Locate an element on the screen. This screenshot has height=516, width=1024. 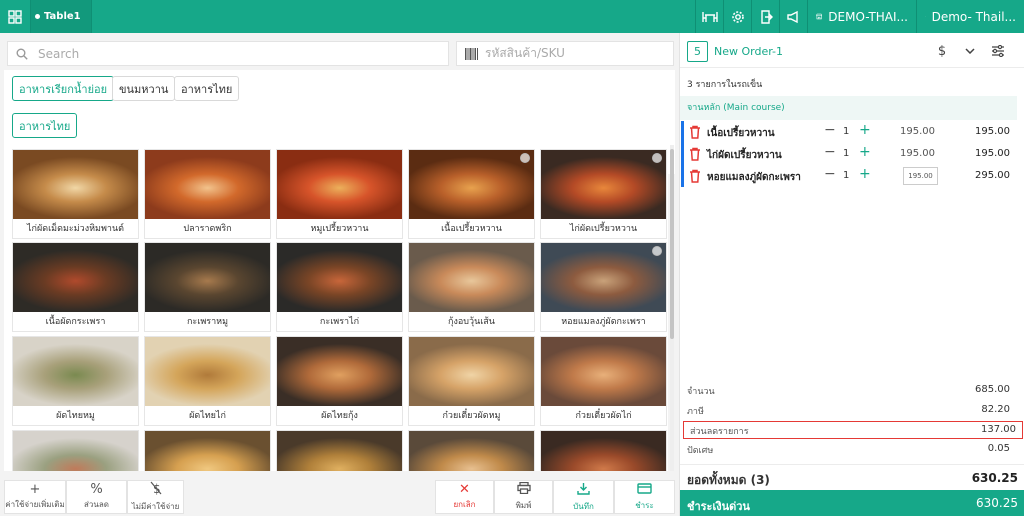
sku-input: รหัสสินค้า/SKU is located at coordinates (565, 53).